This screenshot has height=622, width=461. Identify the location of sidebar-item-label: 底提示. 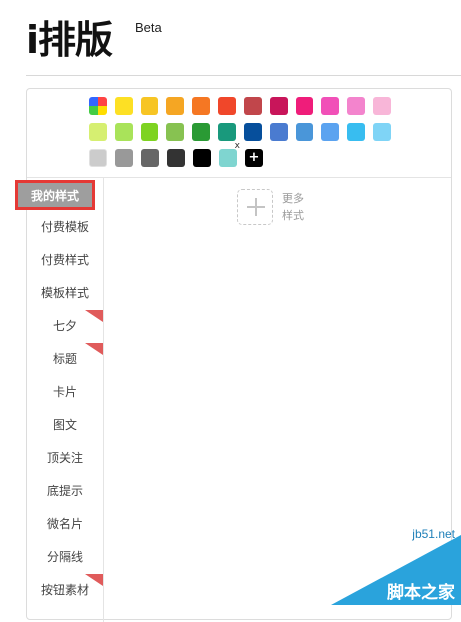
(64, 491).